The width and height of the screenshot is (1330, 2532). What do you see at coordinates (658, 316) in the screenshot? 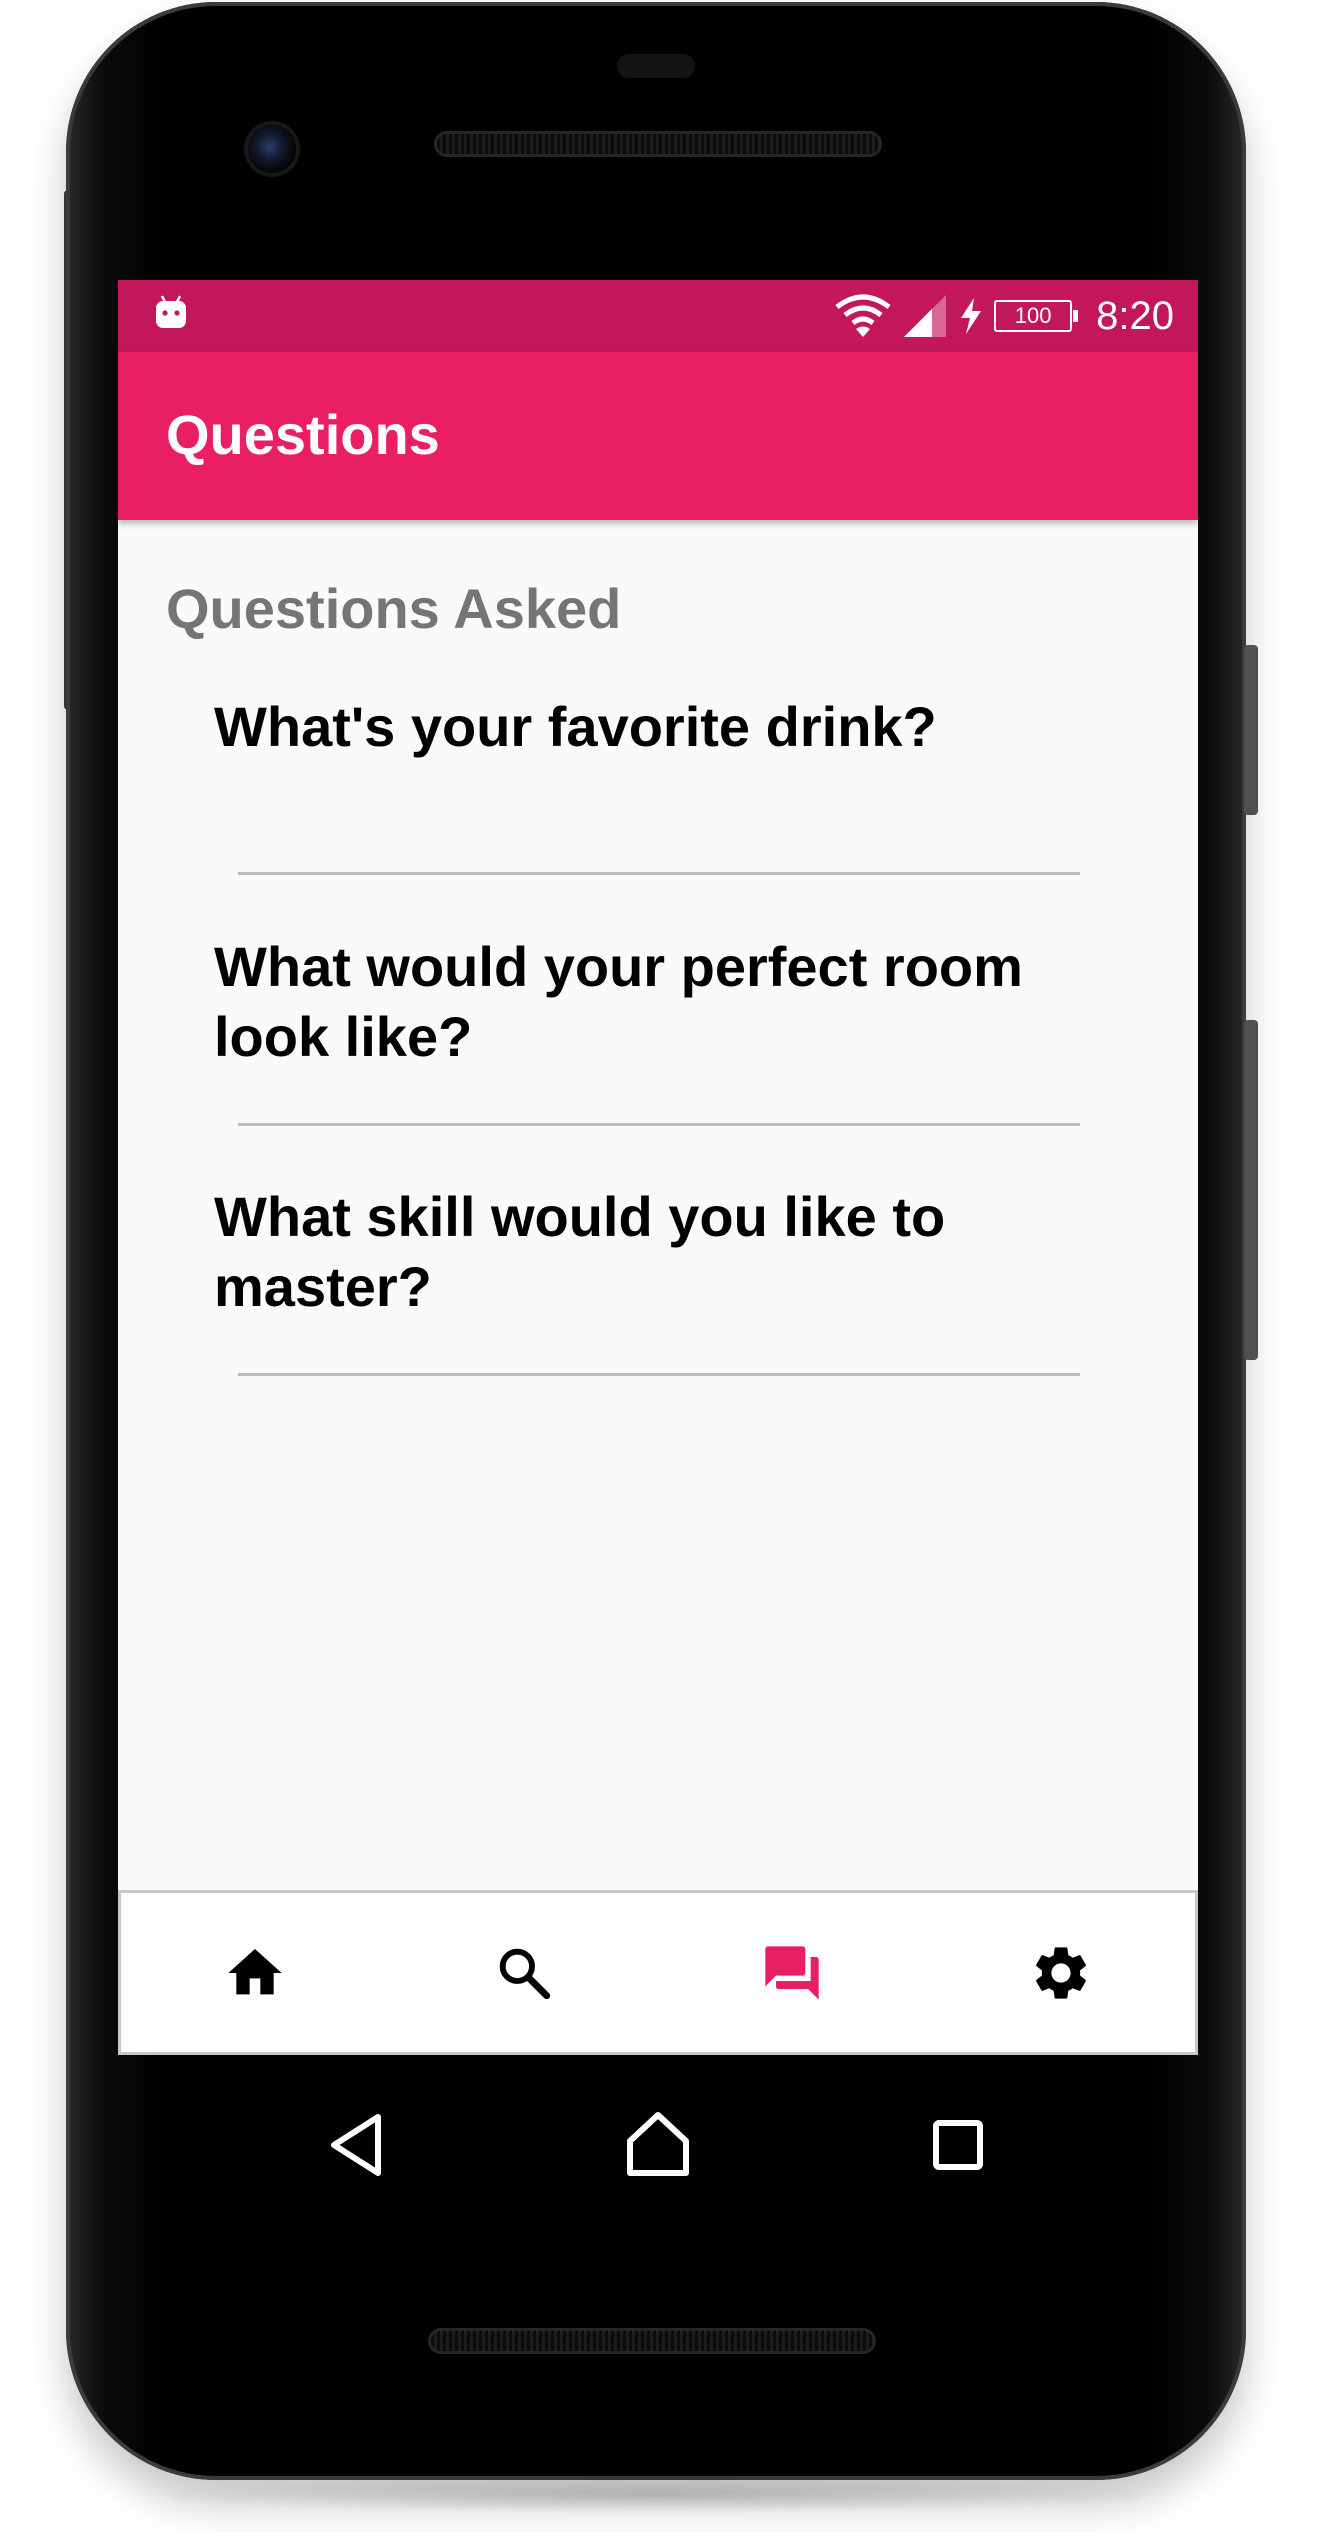
I see `status-bar: 100 8:20` at bounding box center [658, 316].